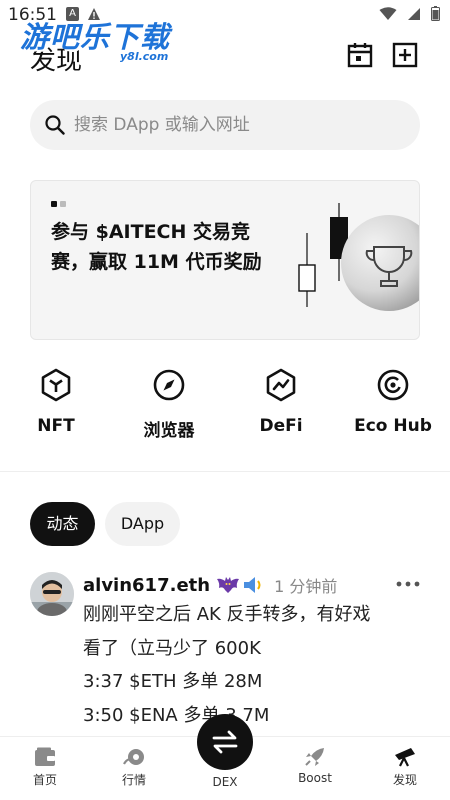  Describe the element at coordinates (169, 431) in the screenshot. I see `quick-link-label: 浏览器` at that location.